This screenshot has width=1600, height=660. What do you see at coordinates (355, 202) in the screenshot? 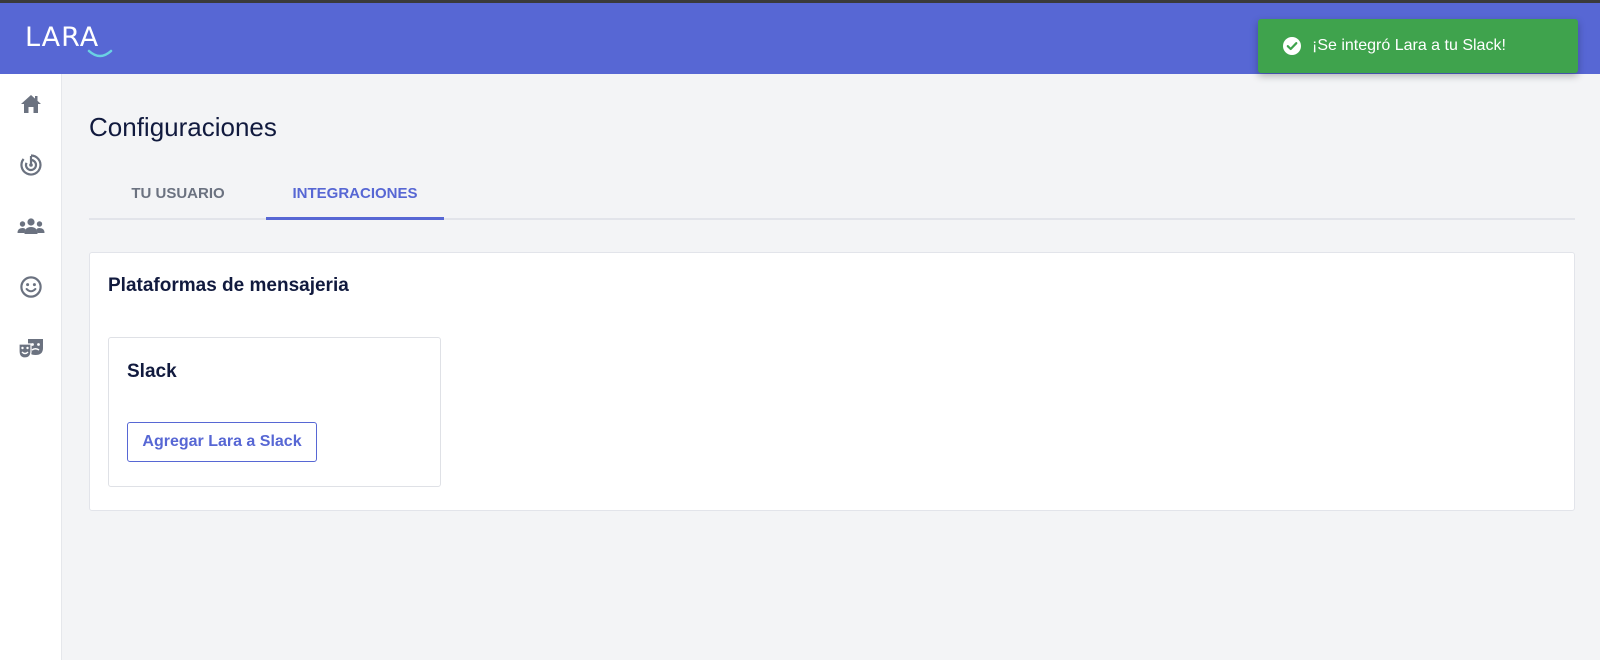
I see `tab-integraciones: INTEGRACIONES` at bounding box center [355, 202].